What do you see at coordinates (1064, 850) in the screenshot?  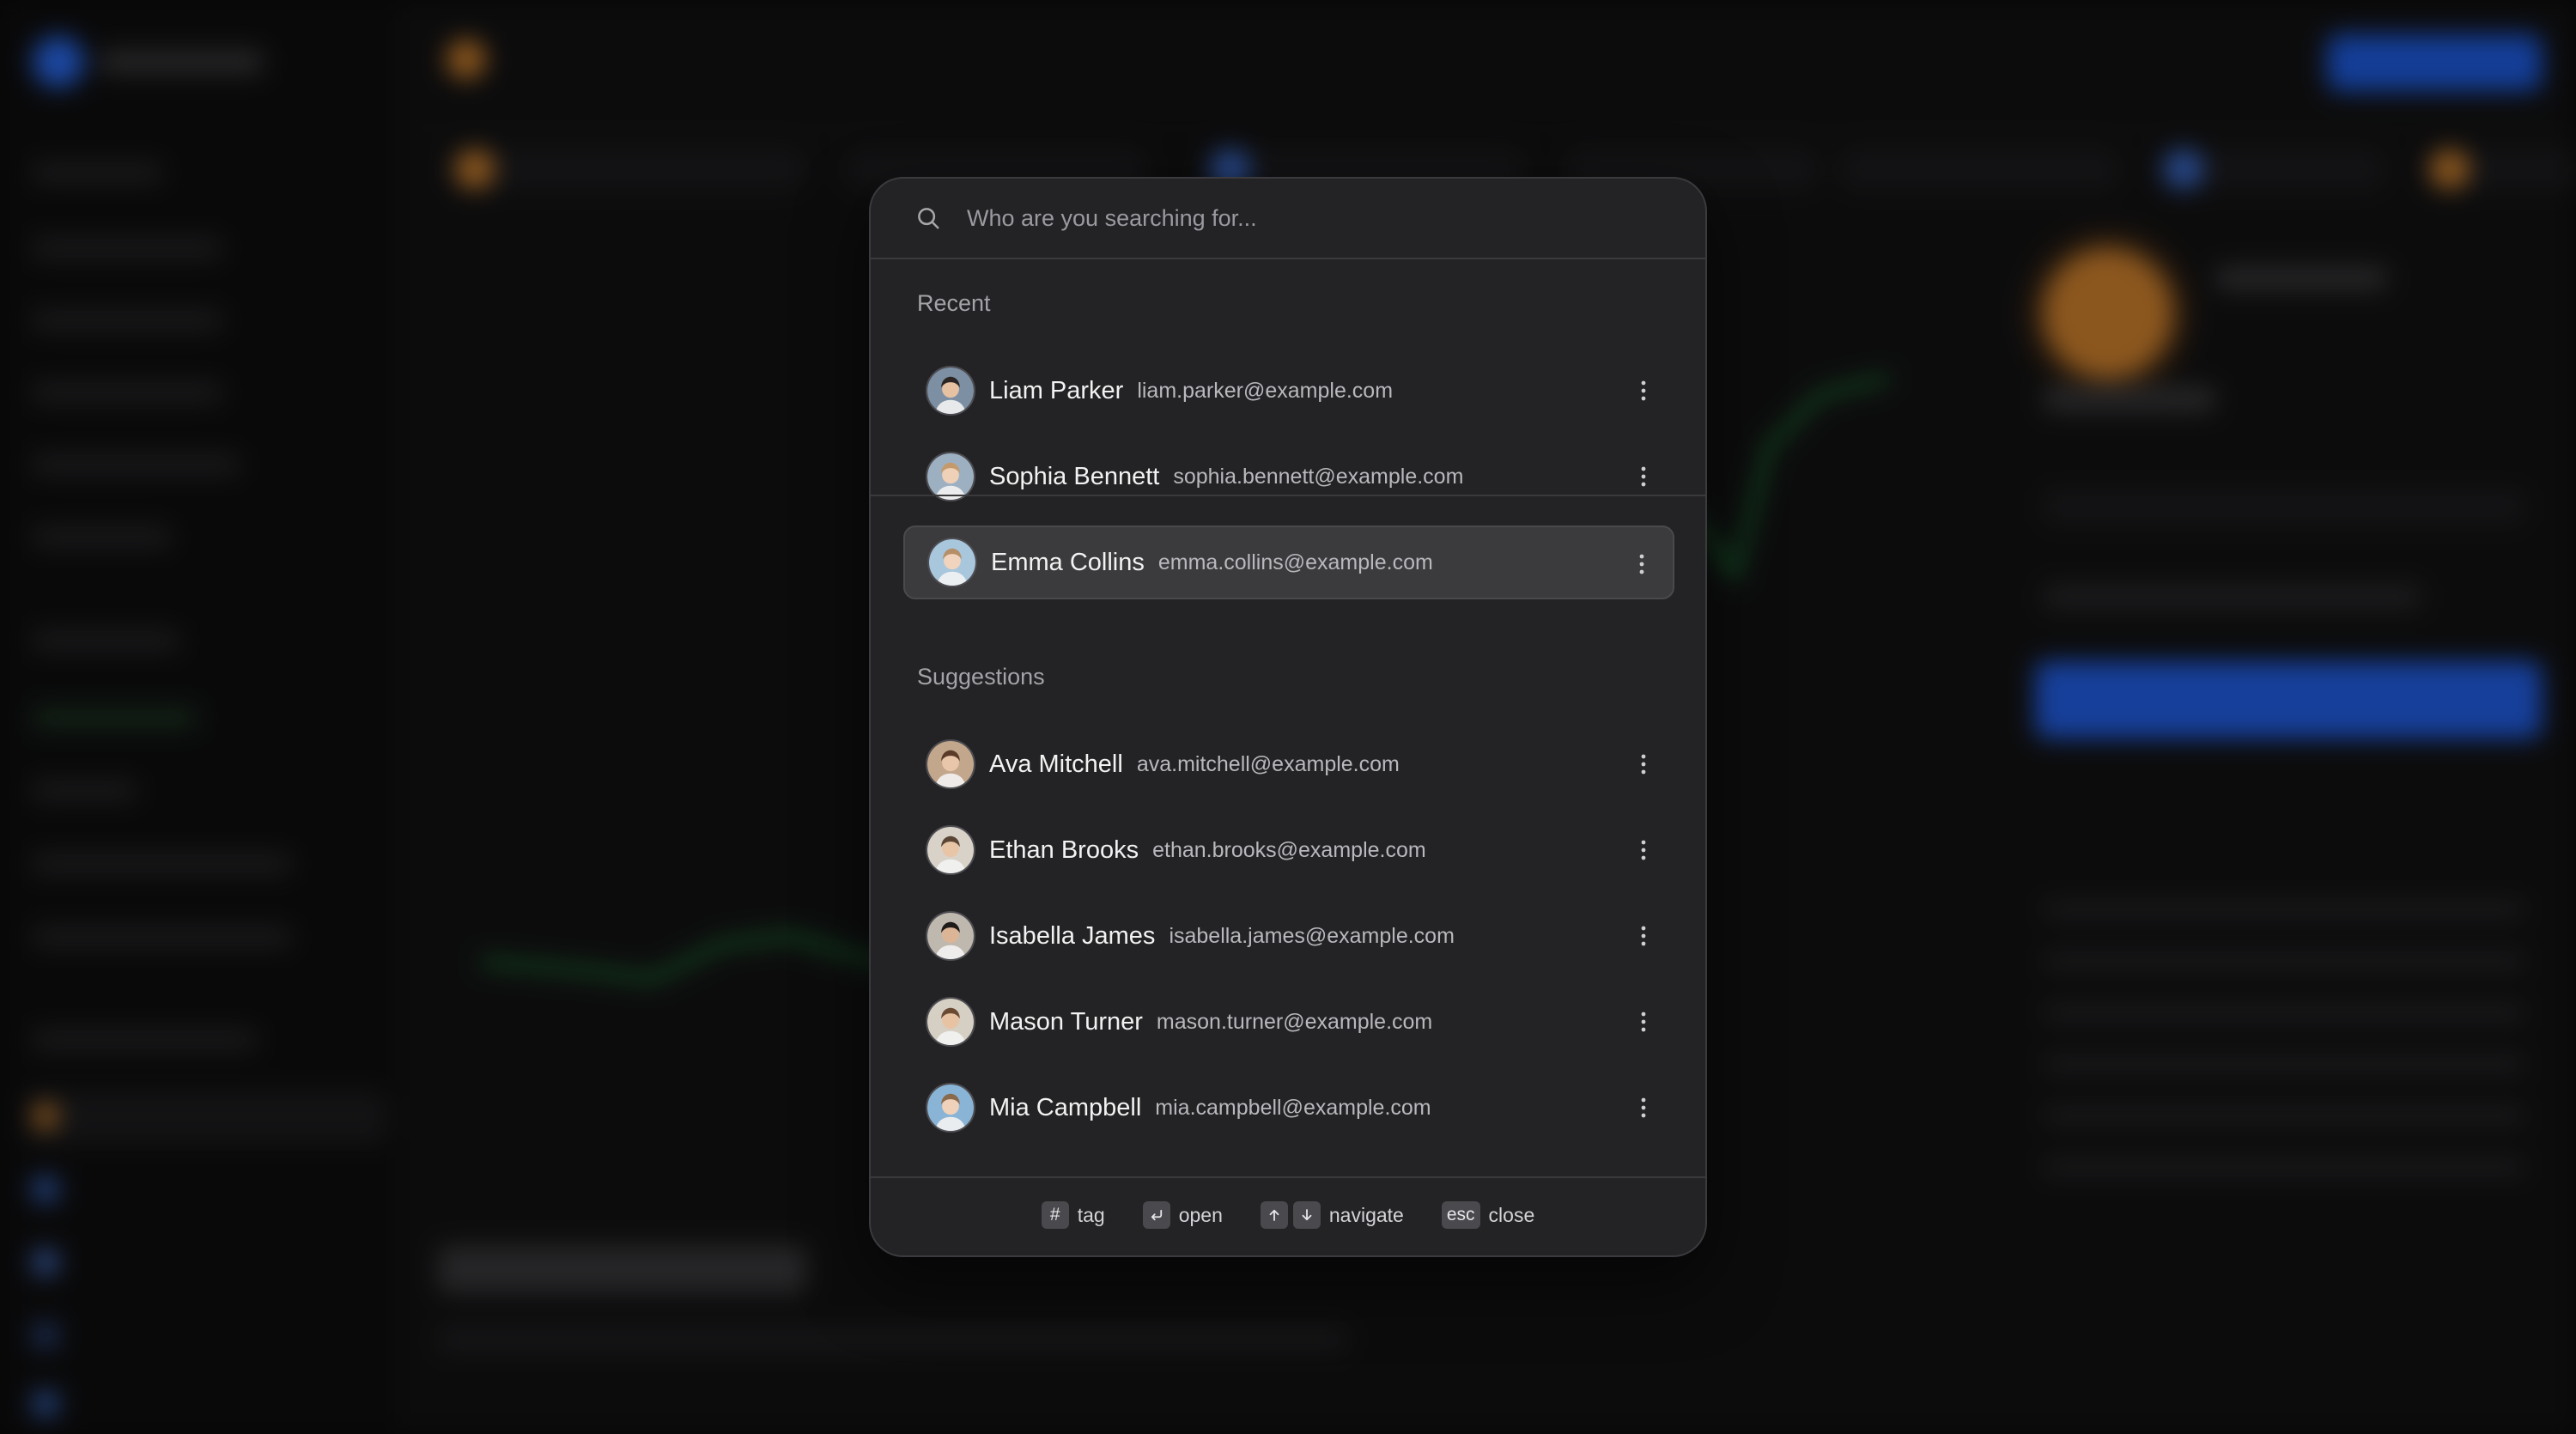 I see `person-name: Ethan Brooks` at bounding box center [1064, 850].